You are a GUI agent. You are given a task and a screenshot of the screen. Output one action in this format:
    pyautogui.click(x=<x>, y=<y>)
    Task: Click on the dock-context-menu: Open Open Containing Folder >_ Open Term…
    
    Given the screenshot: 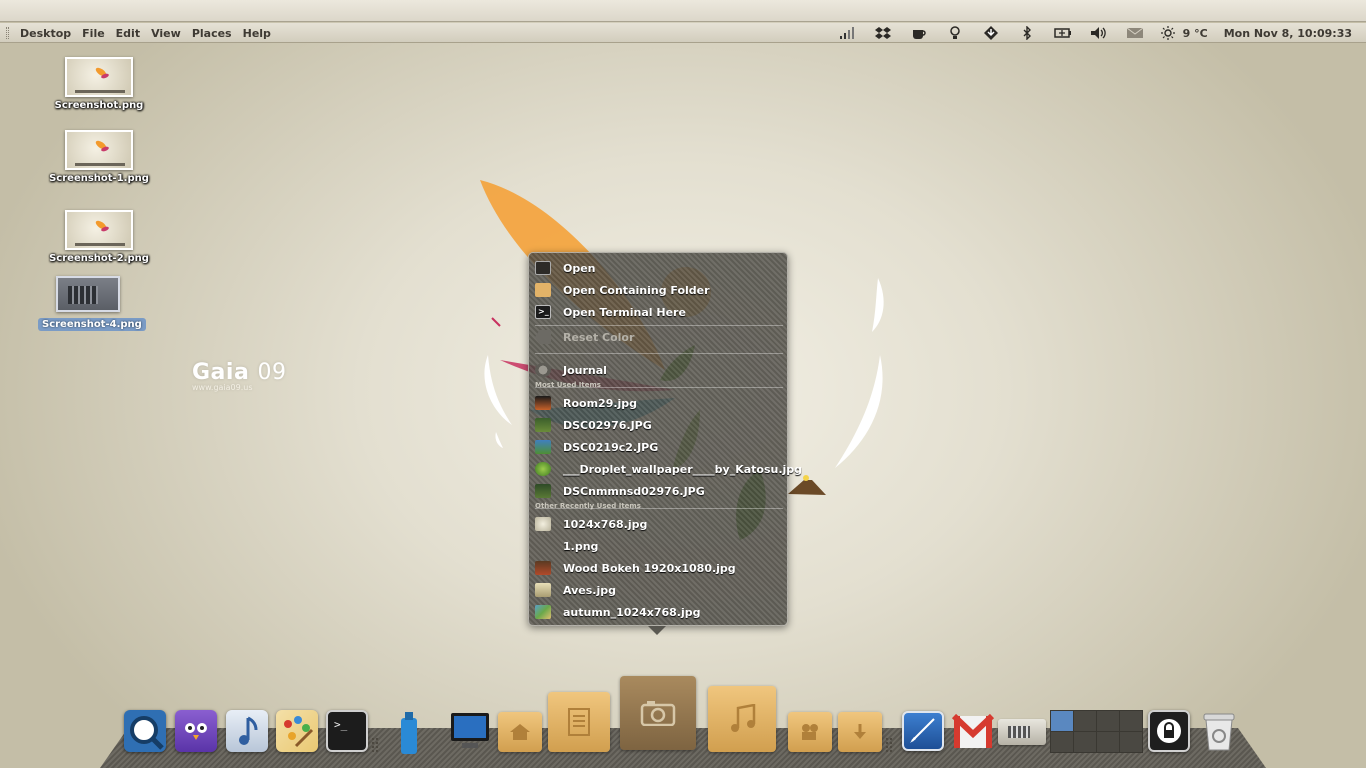 What is the action you would take?
    pyautogui.click(x=665, y=439)
    